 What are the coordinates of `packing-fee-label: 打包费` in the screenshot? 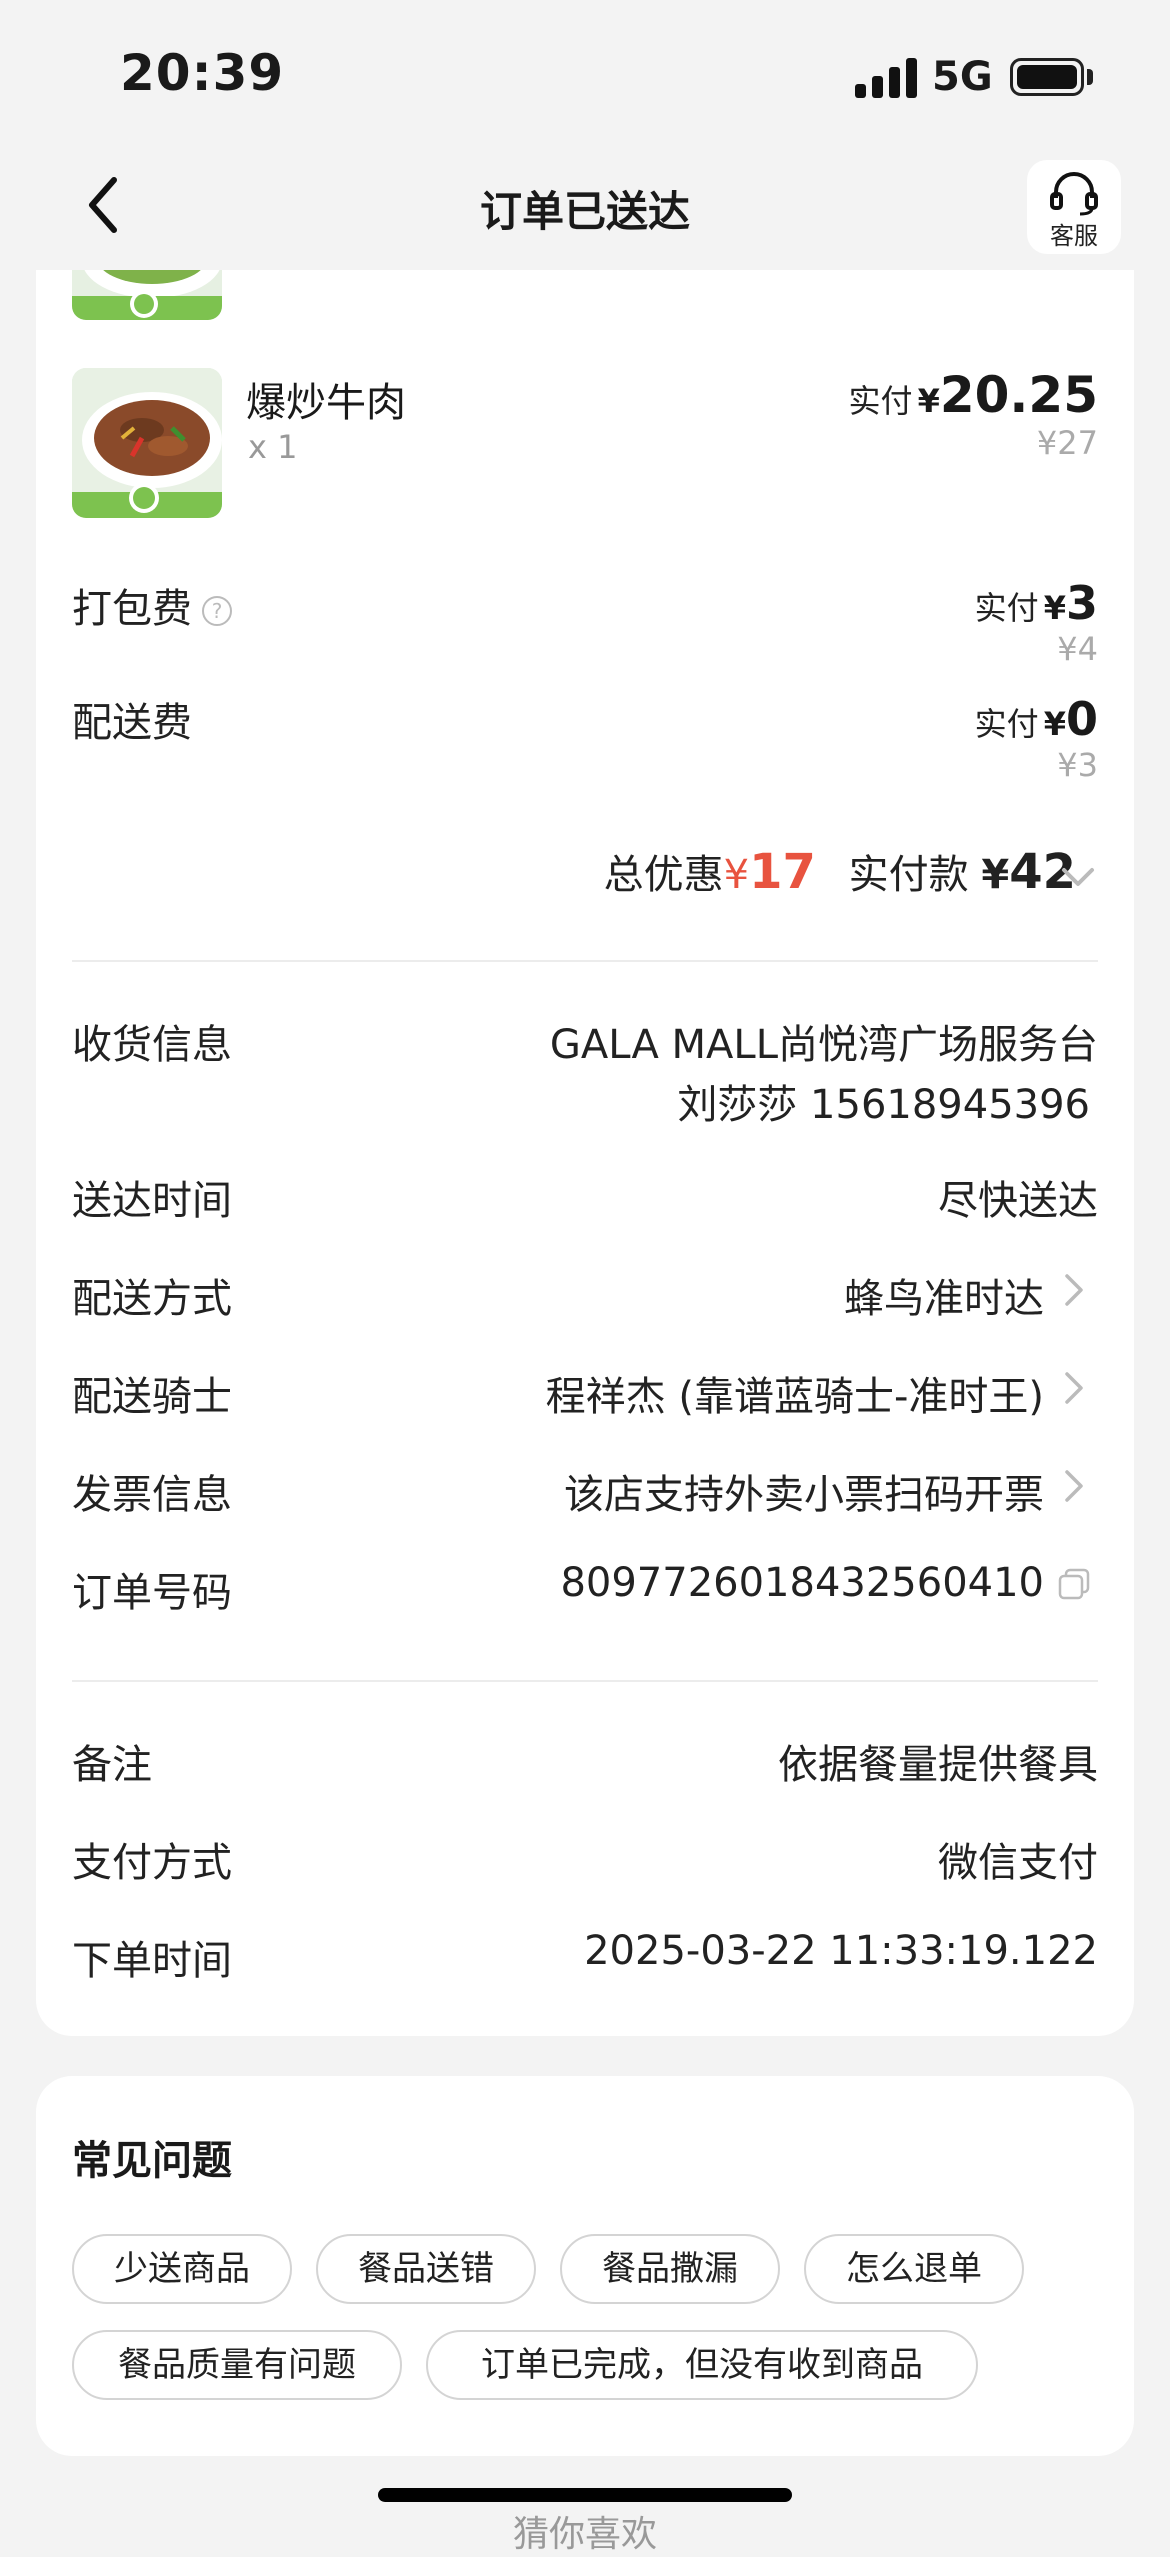 It's located at (132, 609).